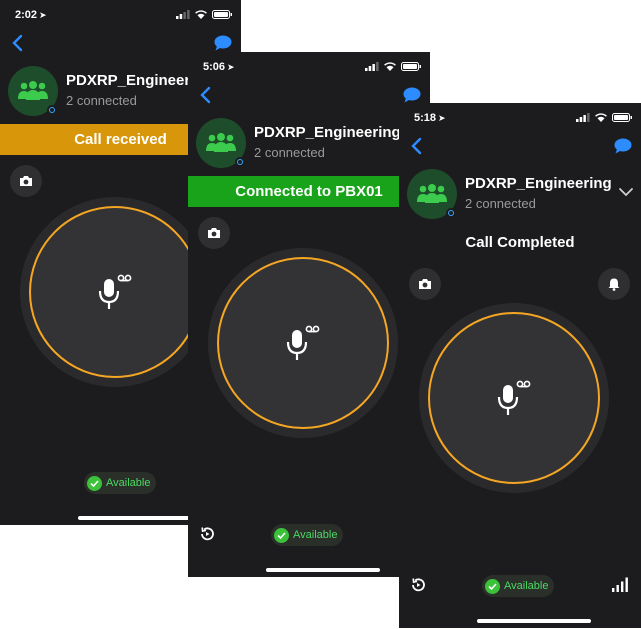 The width and height of the screenshot is (641, 629). Describe the element at coordinates (520, 242) in the screenshot. I see `call-status-banner: Call Completed` at that location.